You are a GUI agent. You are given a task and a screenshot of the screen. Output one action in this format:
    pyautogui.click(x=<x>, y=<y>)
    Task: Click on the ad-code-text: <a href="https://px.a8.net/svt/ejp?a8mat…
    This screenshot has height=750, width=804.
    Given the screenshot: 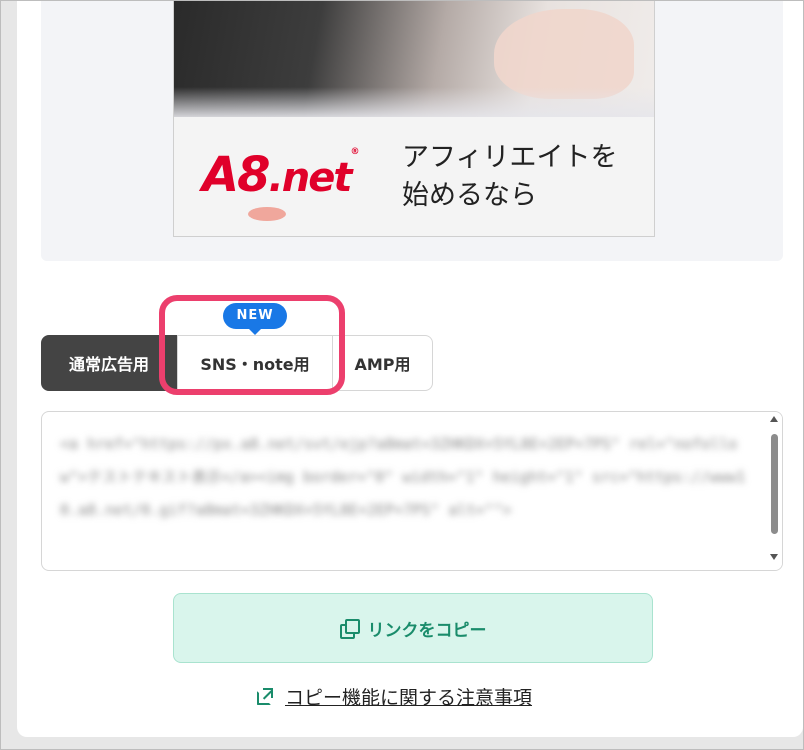 What is the action you would take?
    pyautogui.click(x=403, y=477)
    